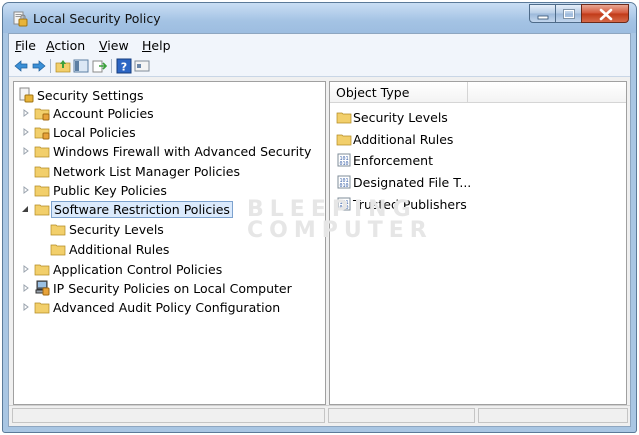  I want to click on security-policy-icon, so click(20, 19).